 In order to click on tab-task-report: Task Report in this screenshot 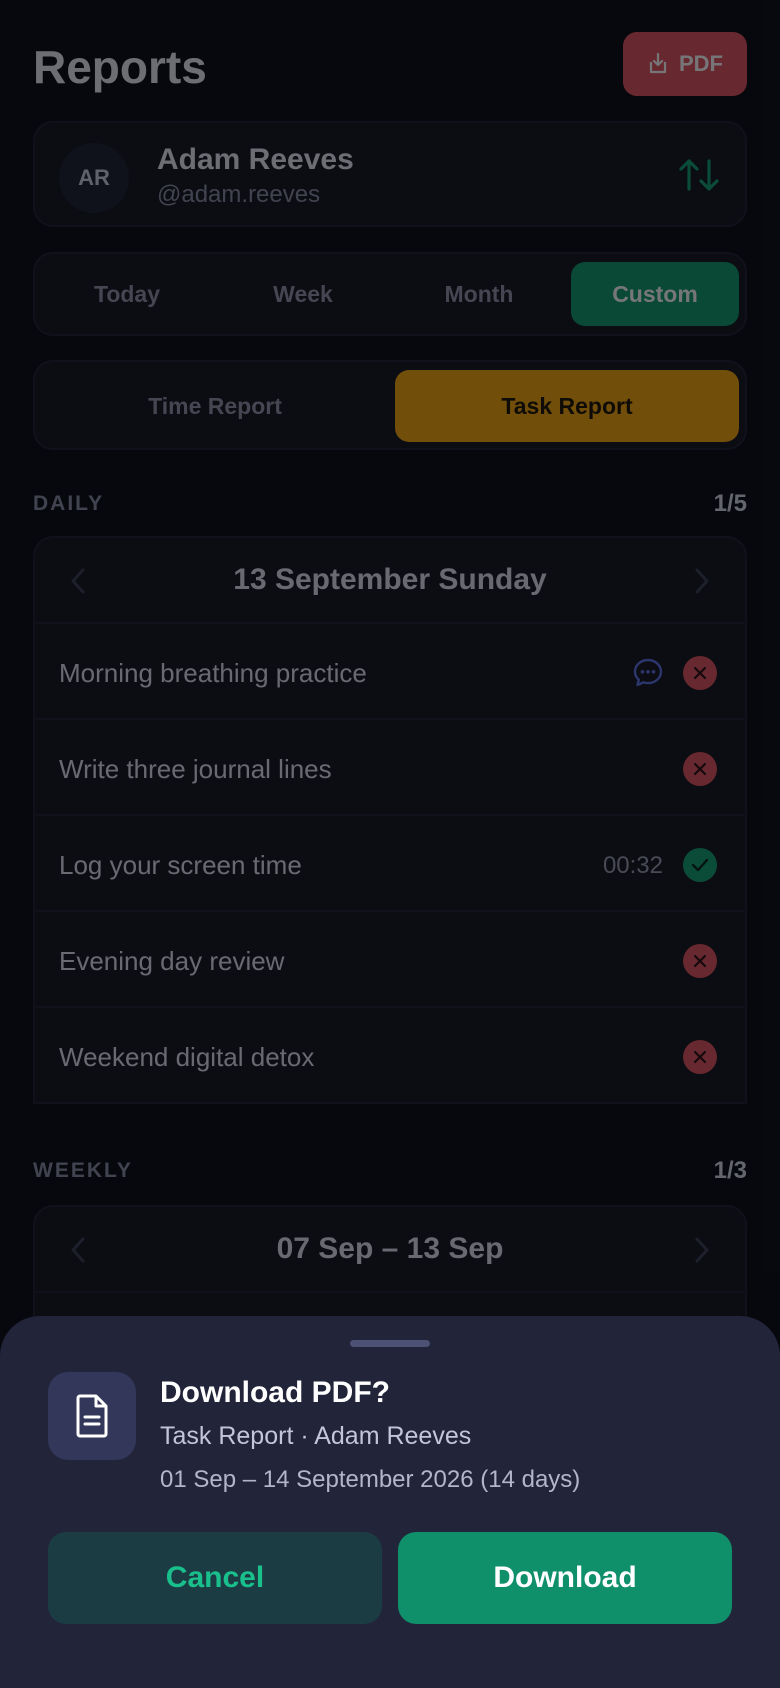, I will do `click(567, 406)`.